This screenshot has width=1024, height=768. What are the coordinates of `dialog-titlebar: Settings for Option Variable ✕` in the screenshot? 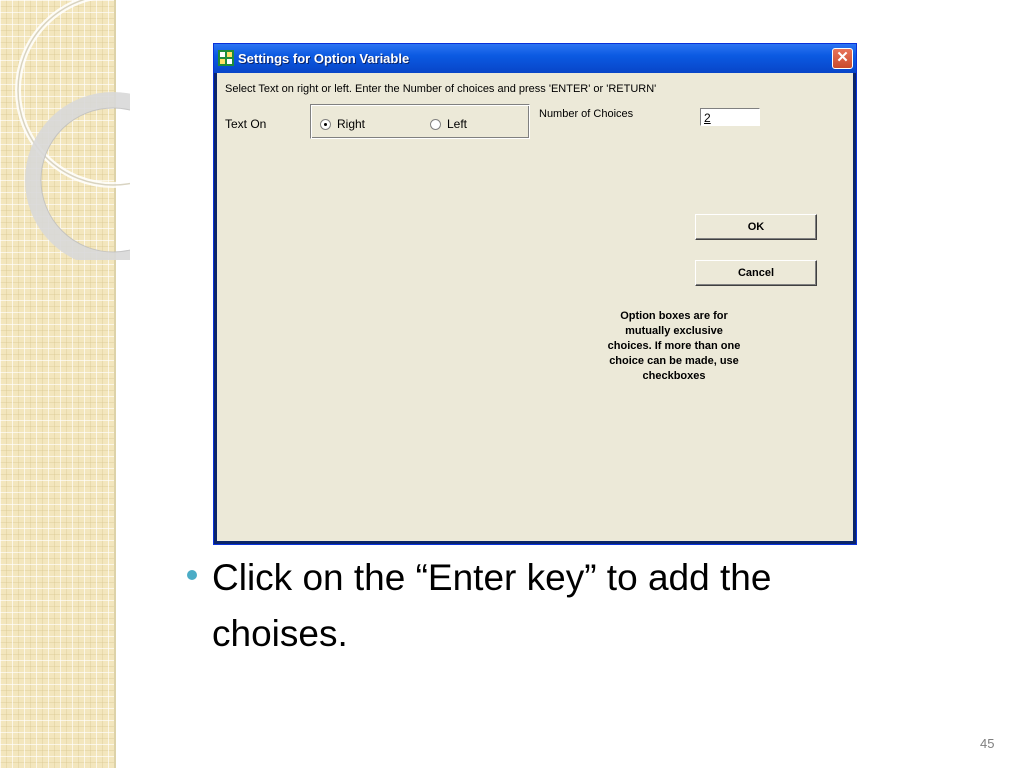 It's located at (535, 58).